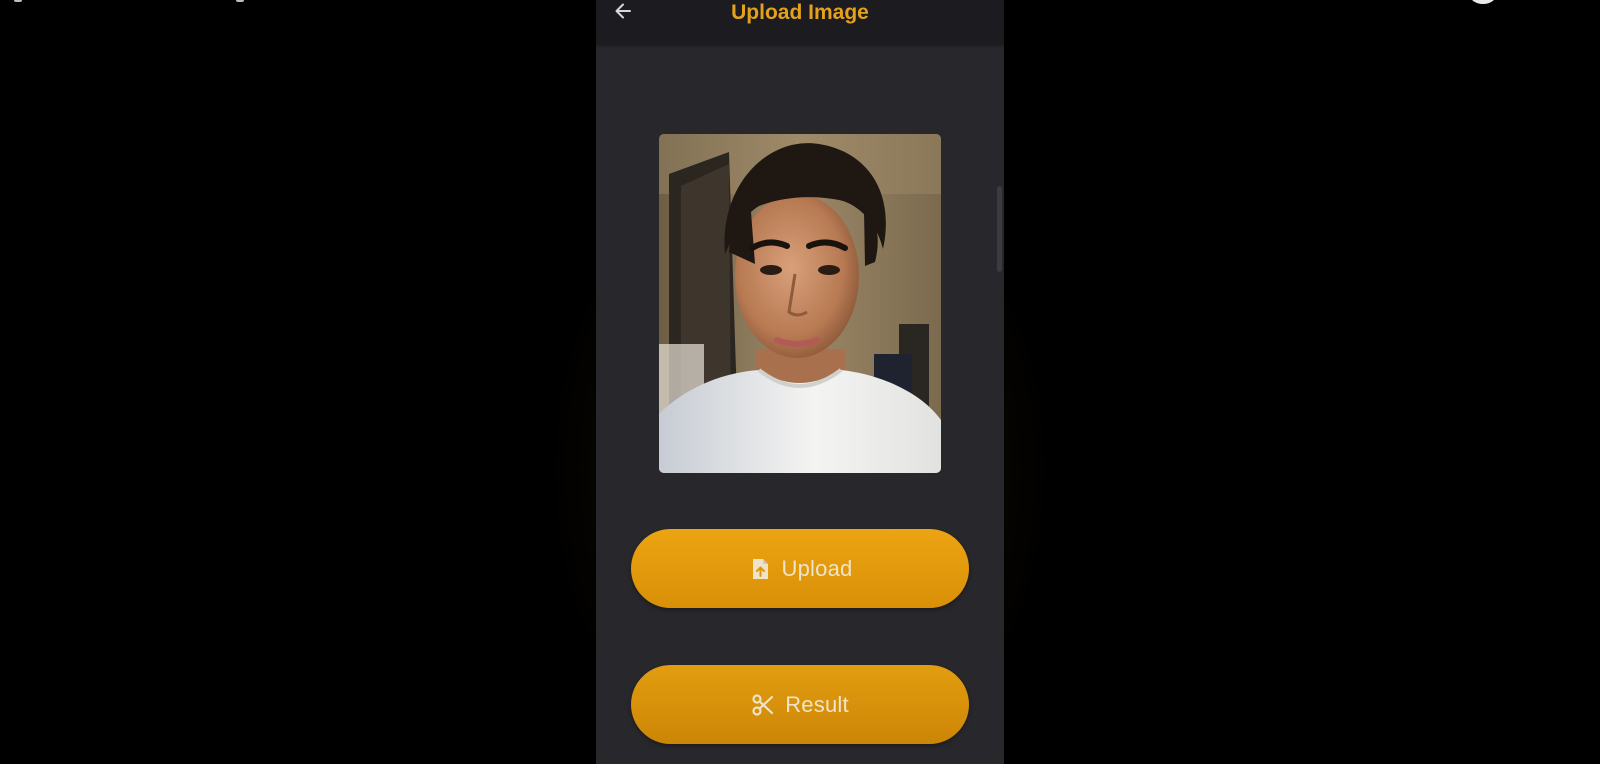  I want to click on scrollbar-thumb, so click(999, 229).